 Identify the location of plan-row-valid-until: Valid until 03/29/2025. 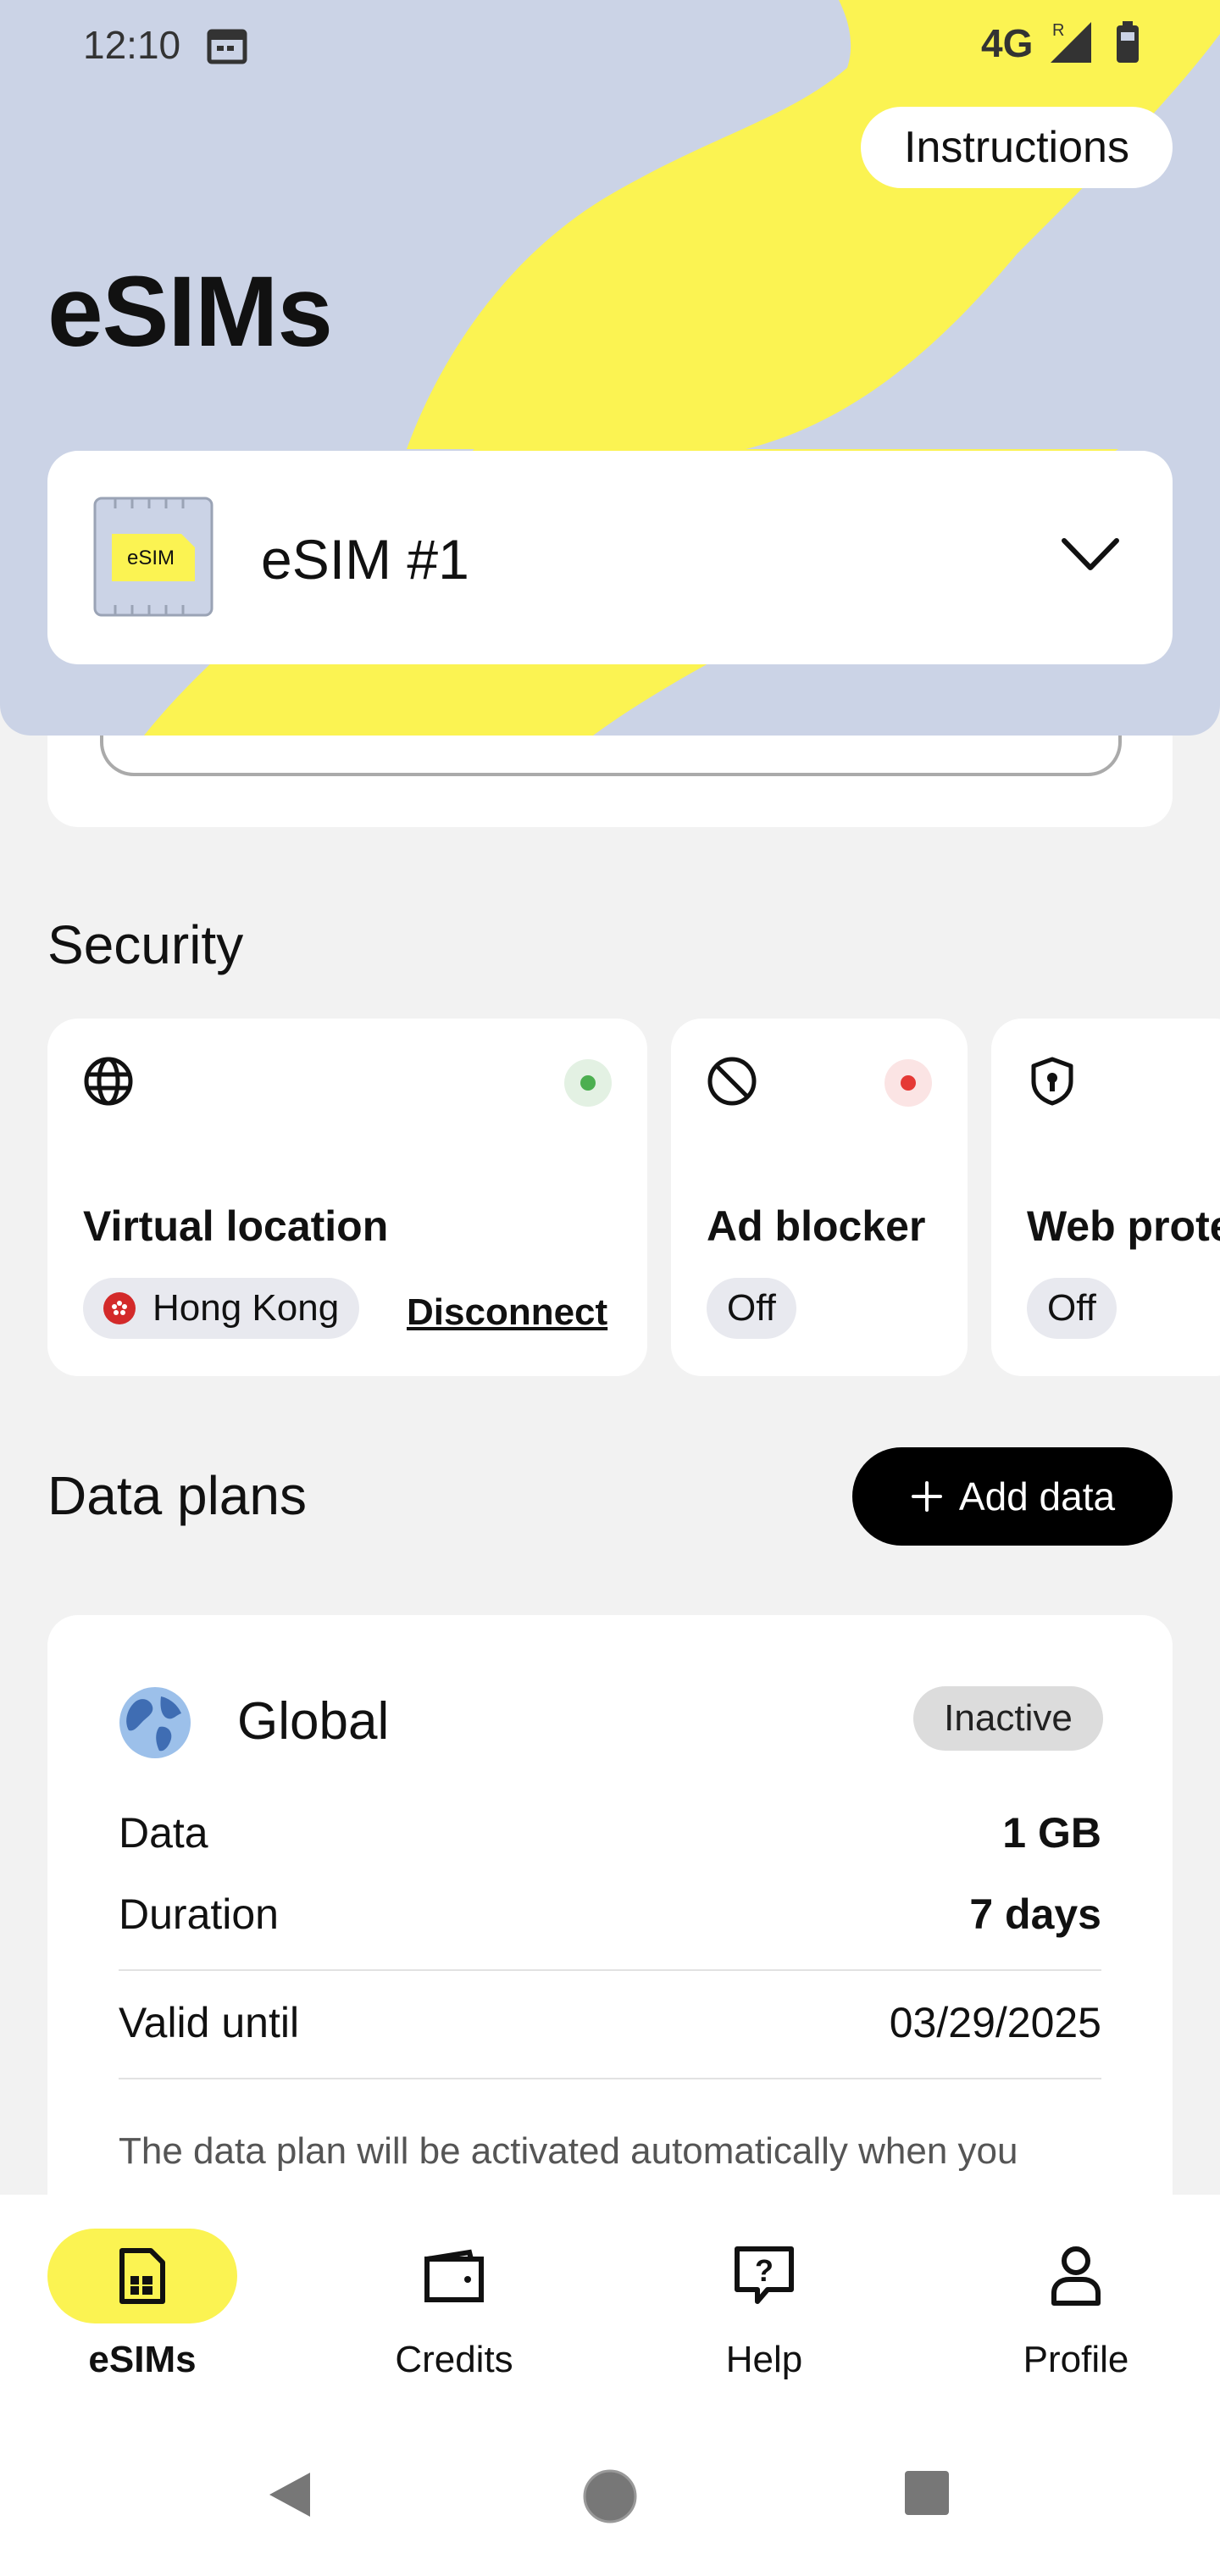
(610, 2022).